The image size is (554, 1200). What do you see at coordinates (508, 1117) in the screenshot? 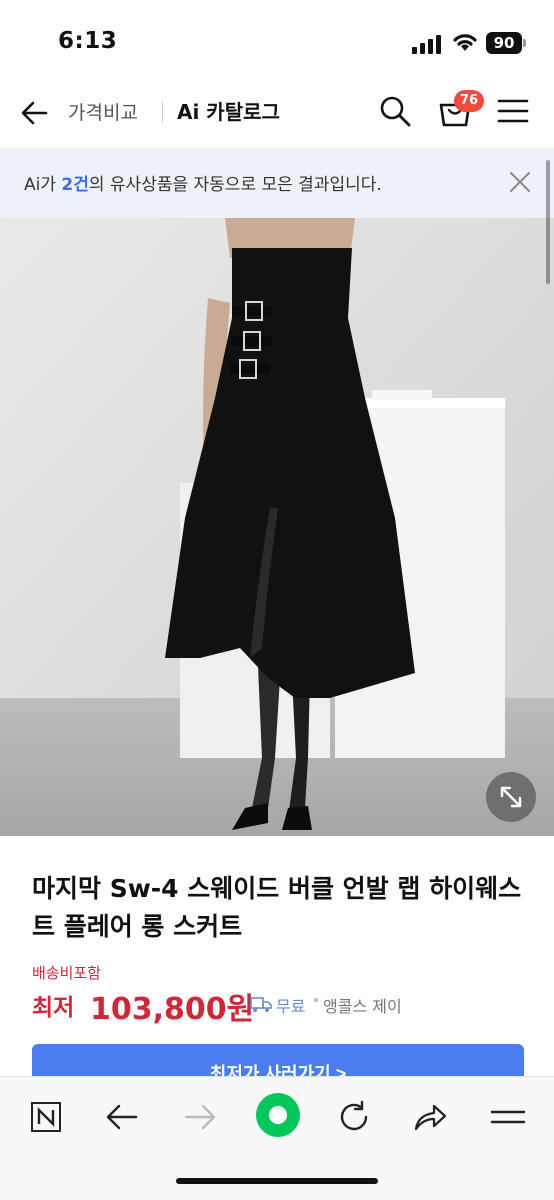
I see `menu-icon` at bounding box center [508, 1117].